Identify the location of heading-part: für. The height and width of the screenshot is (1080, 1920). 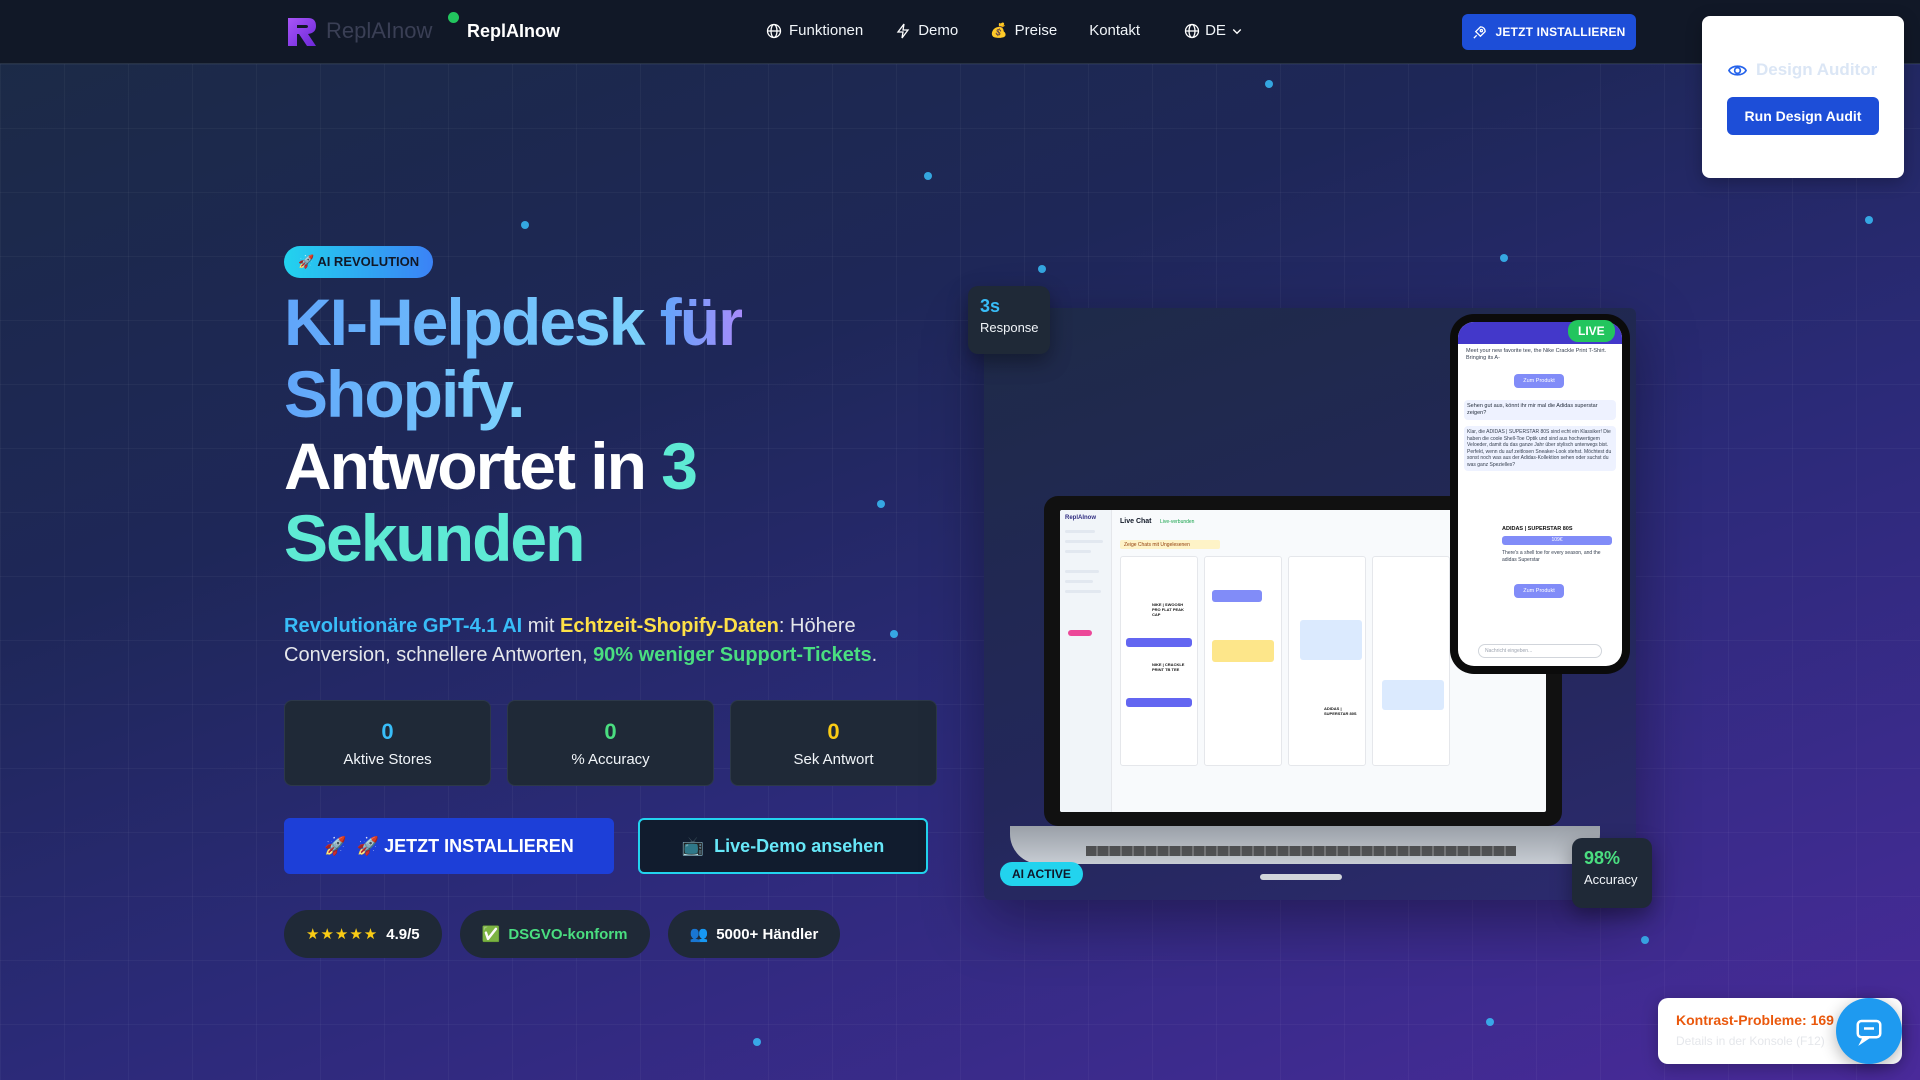
(701, 322).